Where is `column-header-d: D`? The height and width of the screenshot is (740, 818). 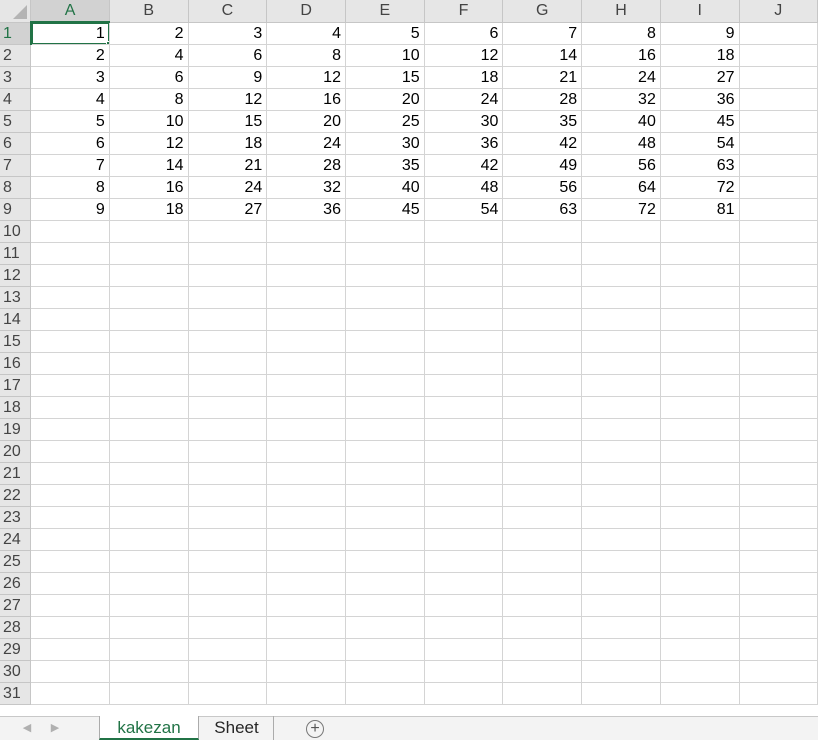 column-header-d: D is located at coordinates (306, 11).